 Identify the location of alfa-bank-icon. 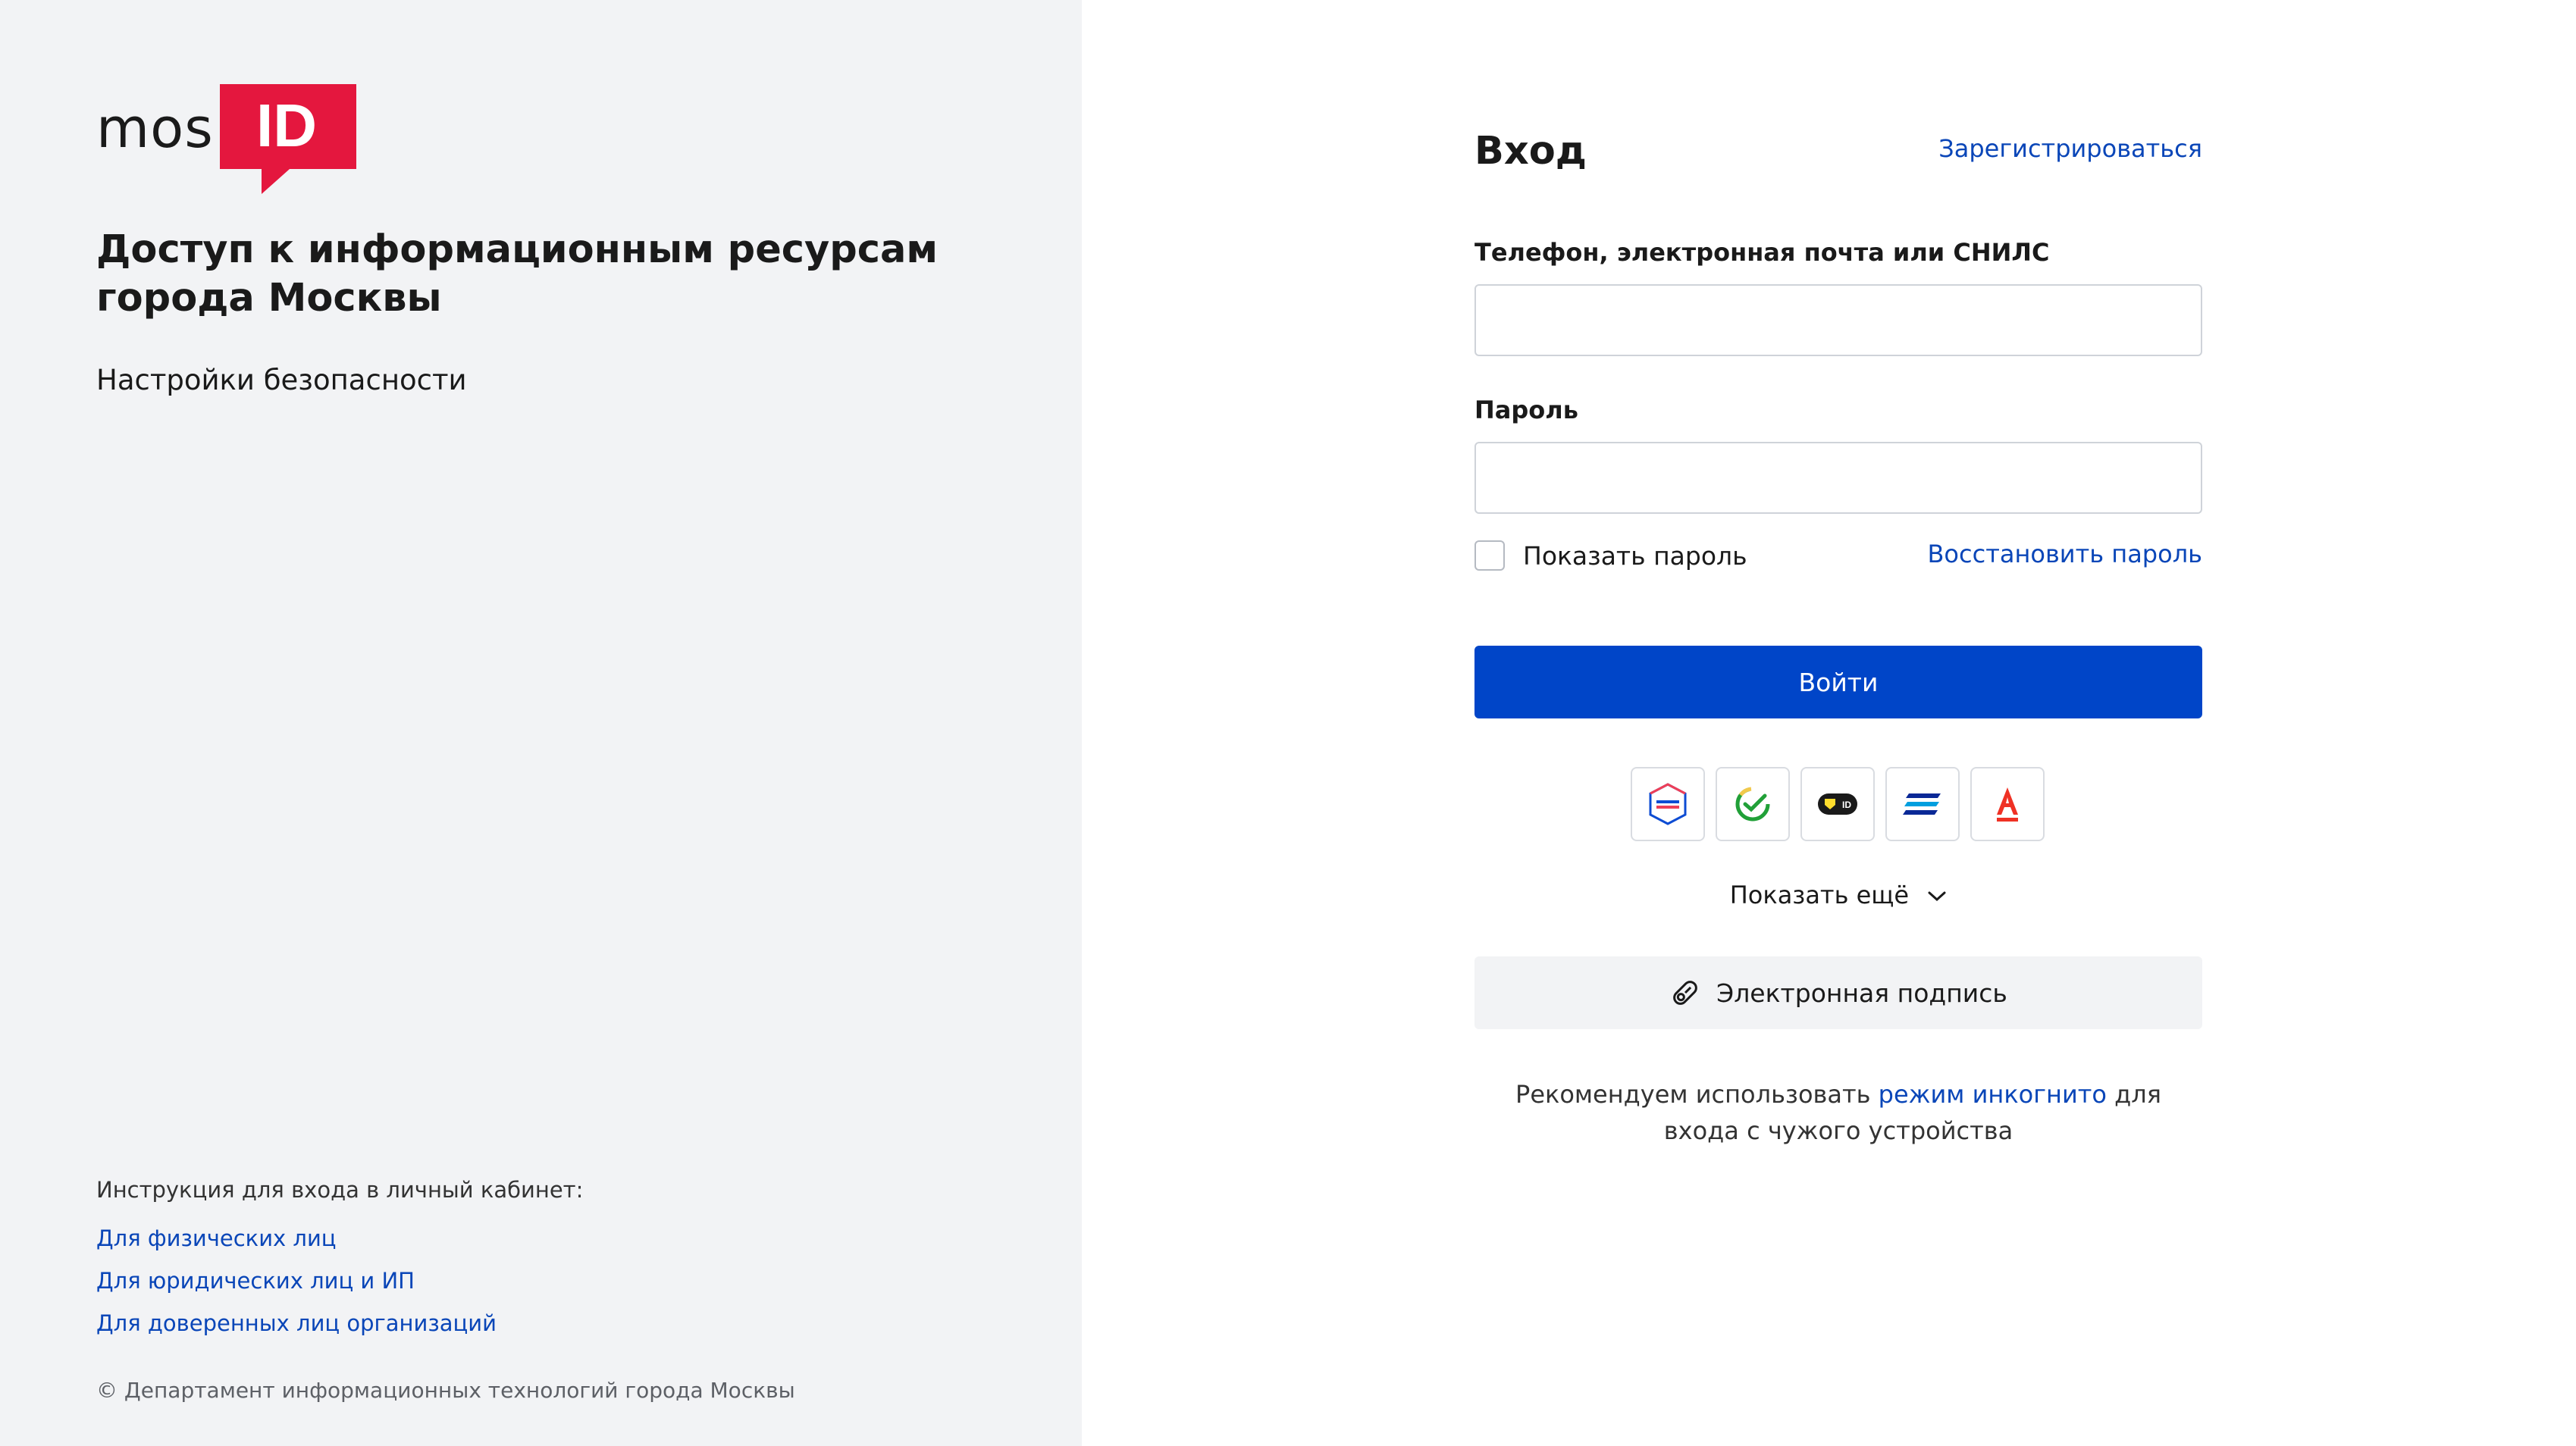
(2008, 804).